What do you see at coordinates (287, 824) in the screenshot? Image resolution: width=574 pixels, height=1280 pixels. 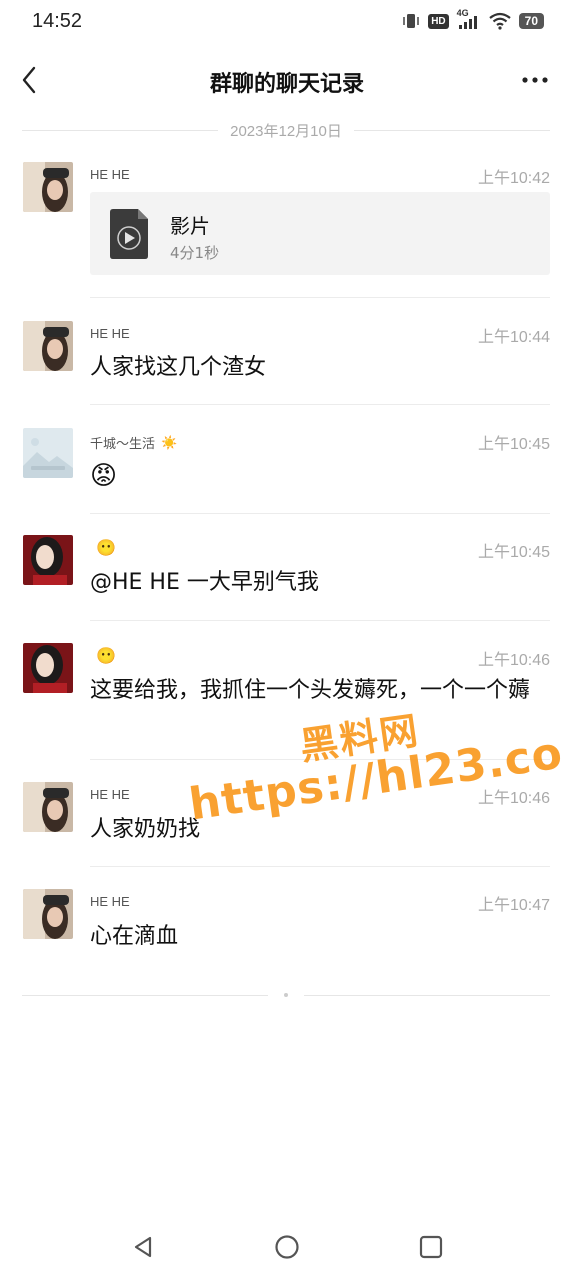 I see `message-item: HE HE 上午10:46 人家奶奶找` at bounding box center [287, 824].